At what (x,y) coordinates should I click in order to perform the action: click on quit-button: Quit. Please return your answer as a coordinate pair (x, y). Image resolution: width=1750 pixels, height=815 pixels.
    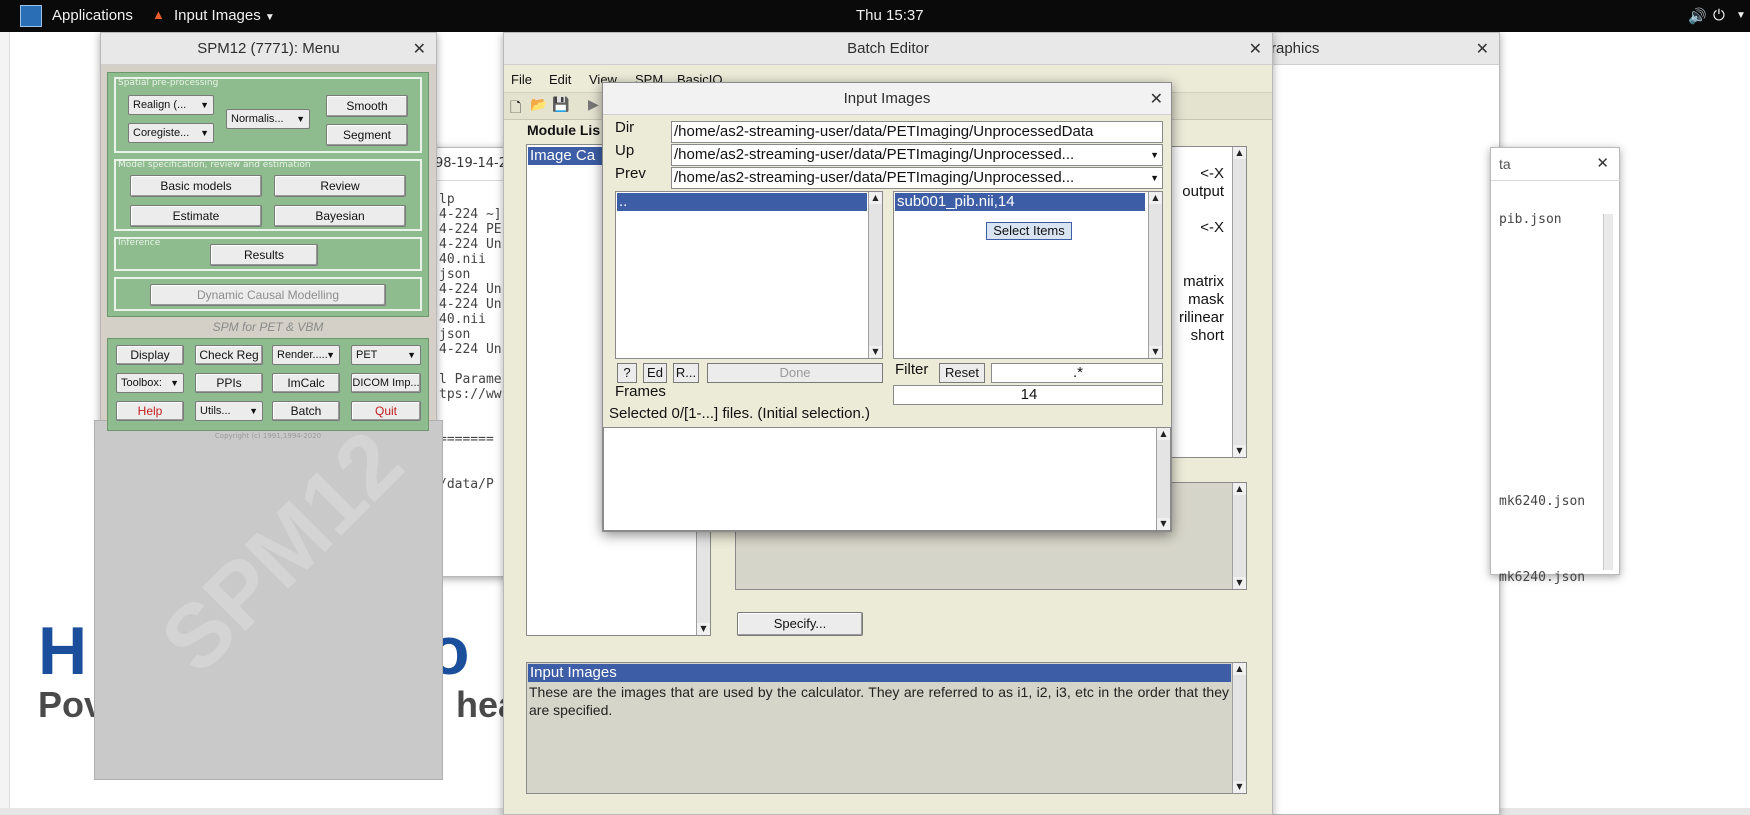
    Looking at the image, I should click on (386, 411).